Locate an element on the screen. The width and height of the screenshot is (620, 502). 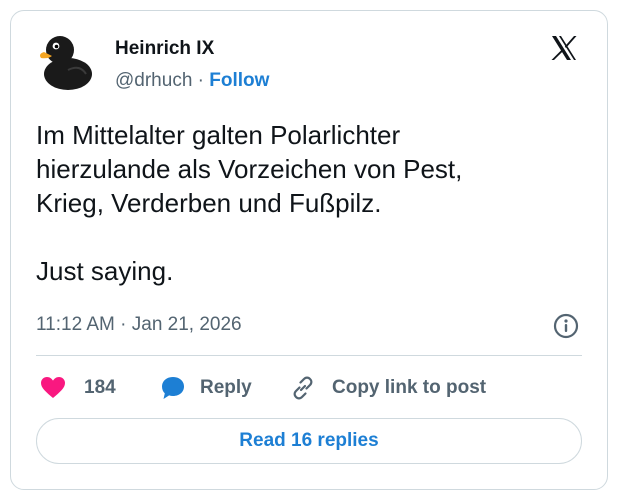
tweet-line: hierzulande als Vorzeichen von Pest, is located at coordinates (249, 169).